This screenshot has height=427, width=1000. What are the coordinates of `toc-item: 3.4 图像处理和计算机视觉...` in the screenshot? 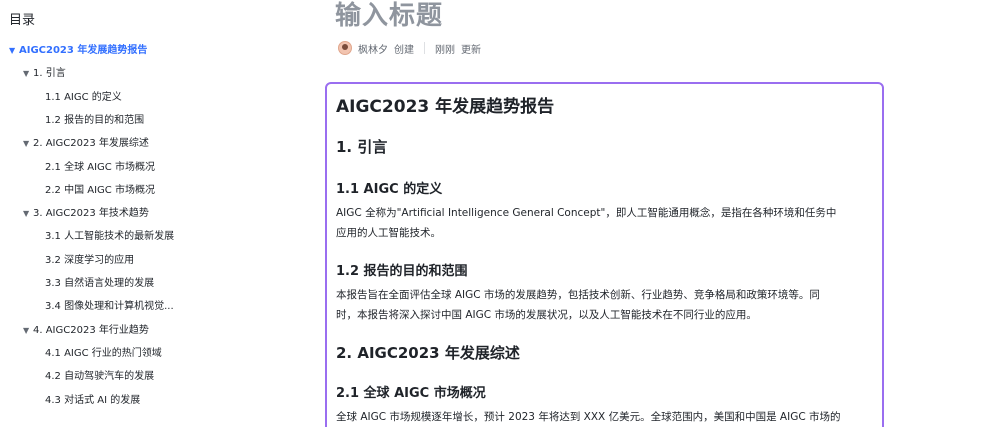 It's located at (109, 304).